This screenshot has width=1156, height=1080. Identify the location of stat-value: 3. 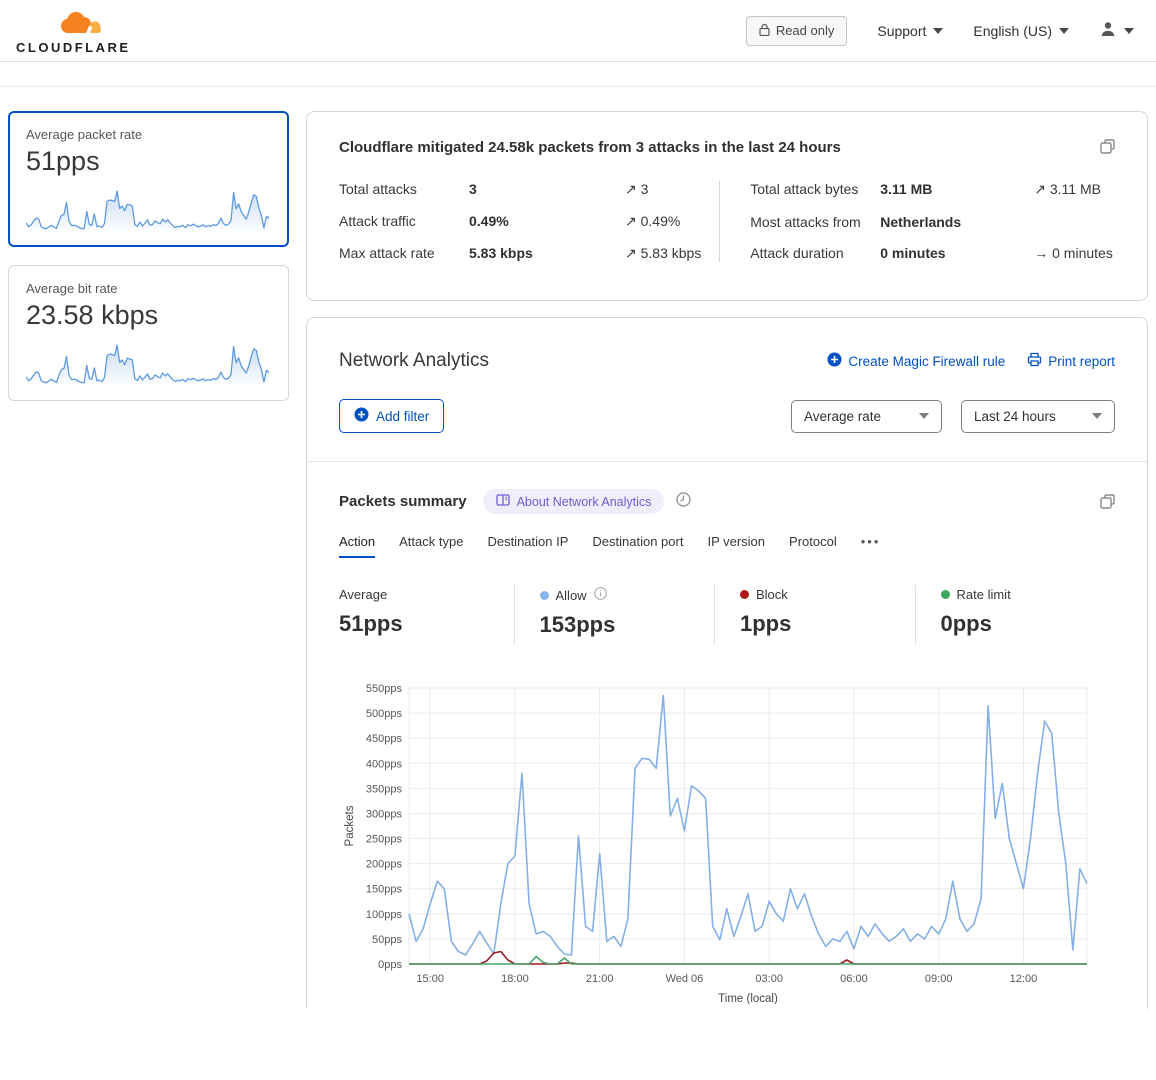
(473, 189).